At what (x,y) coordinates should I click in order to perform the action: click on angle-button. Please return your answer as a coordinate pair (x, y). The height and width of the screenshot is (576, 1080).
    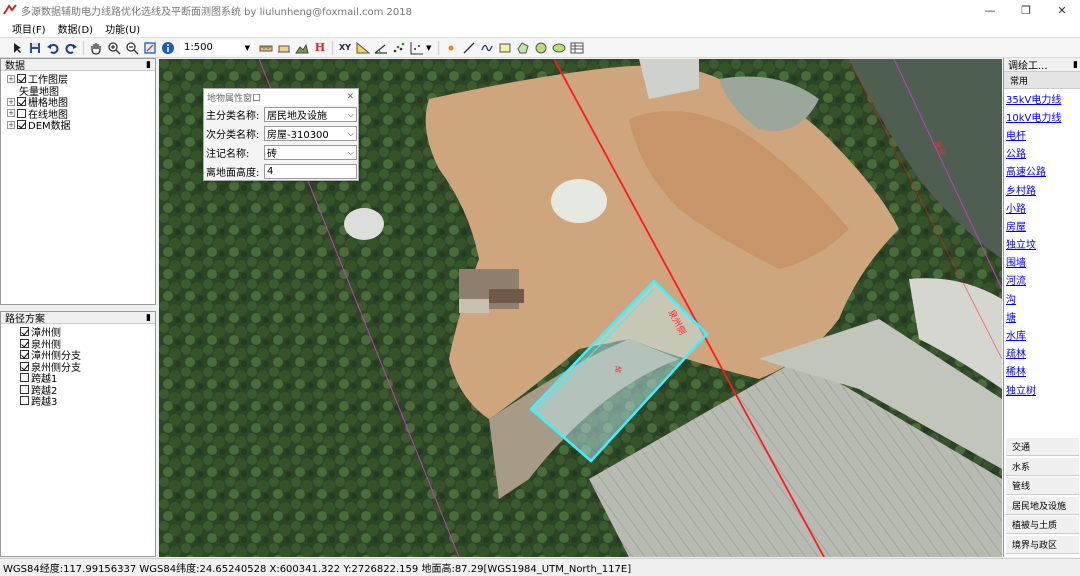
    Looking at the image, I should click on (381, 48).